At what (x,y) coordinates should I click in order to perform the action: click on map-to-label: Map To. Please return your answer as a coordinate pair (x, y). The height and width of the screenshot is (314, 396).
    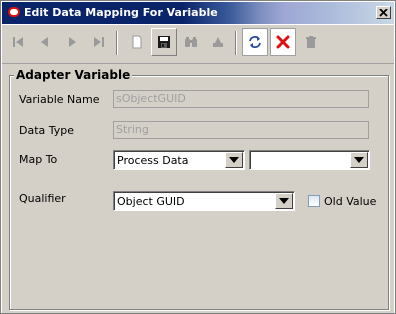
    Looking at the image, I should click on (38, 159).